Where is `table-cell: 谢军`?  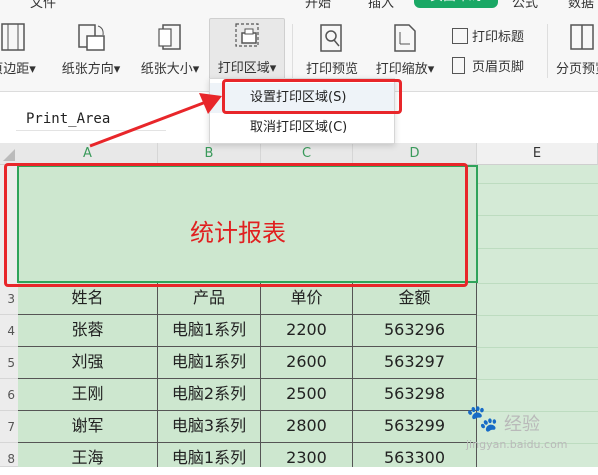 table-cell: 谢军 is located at coordinates (88, 427).